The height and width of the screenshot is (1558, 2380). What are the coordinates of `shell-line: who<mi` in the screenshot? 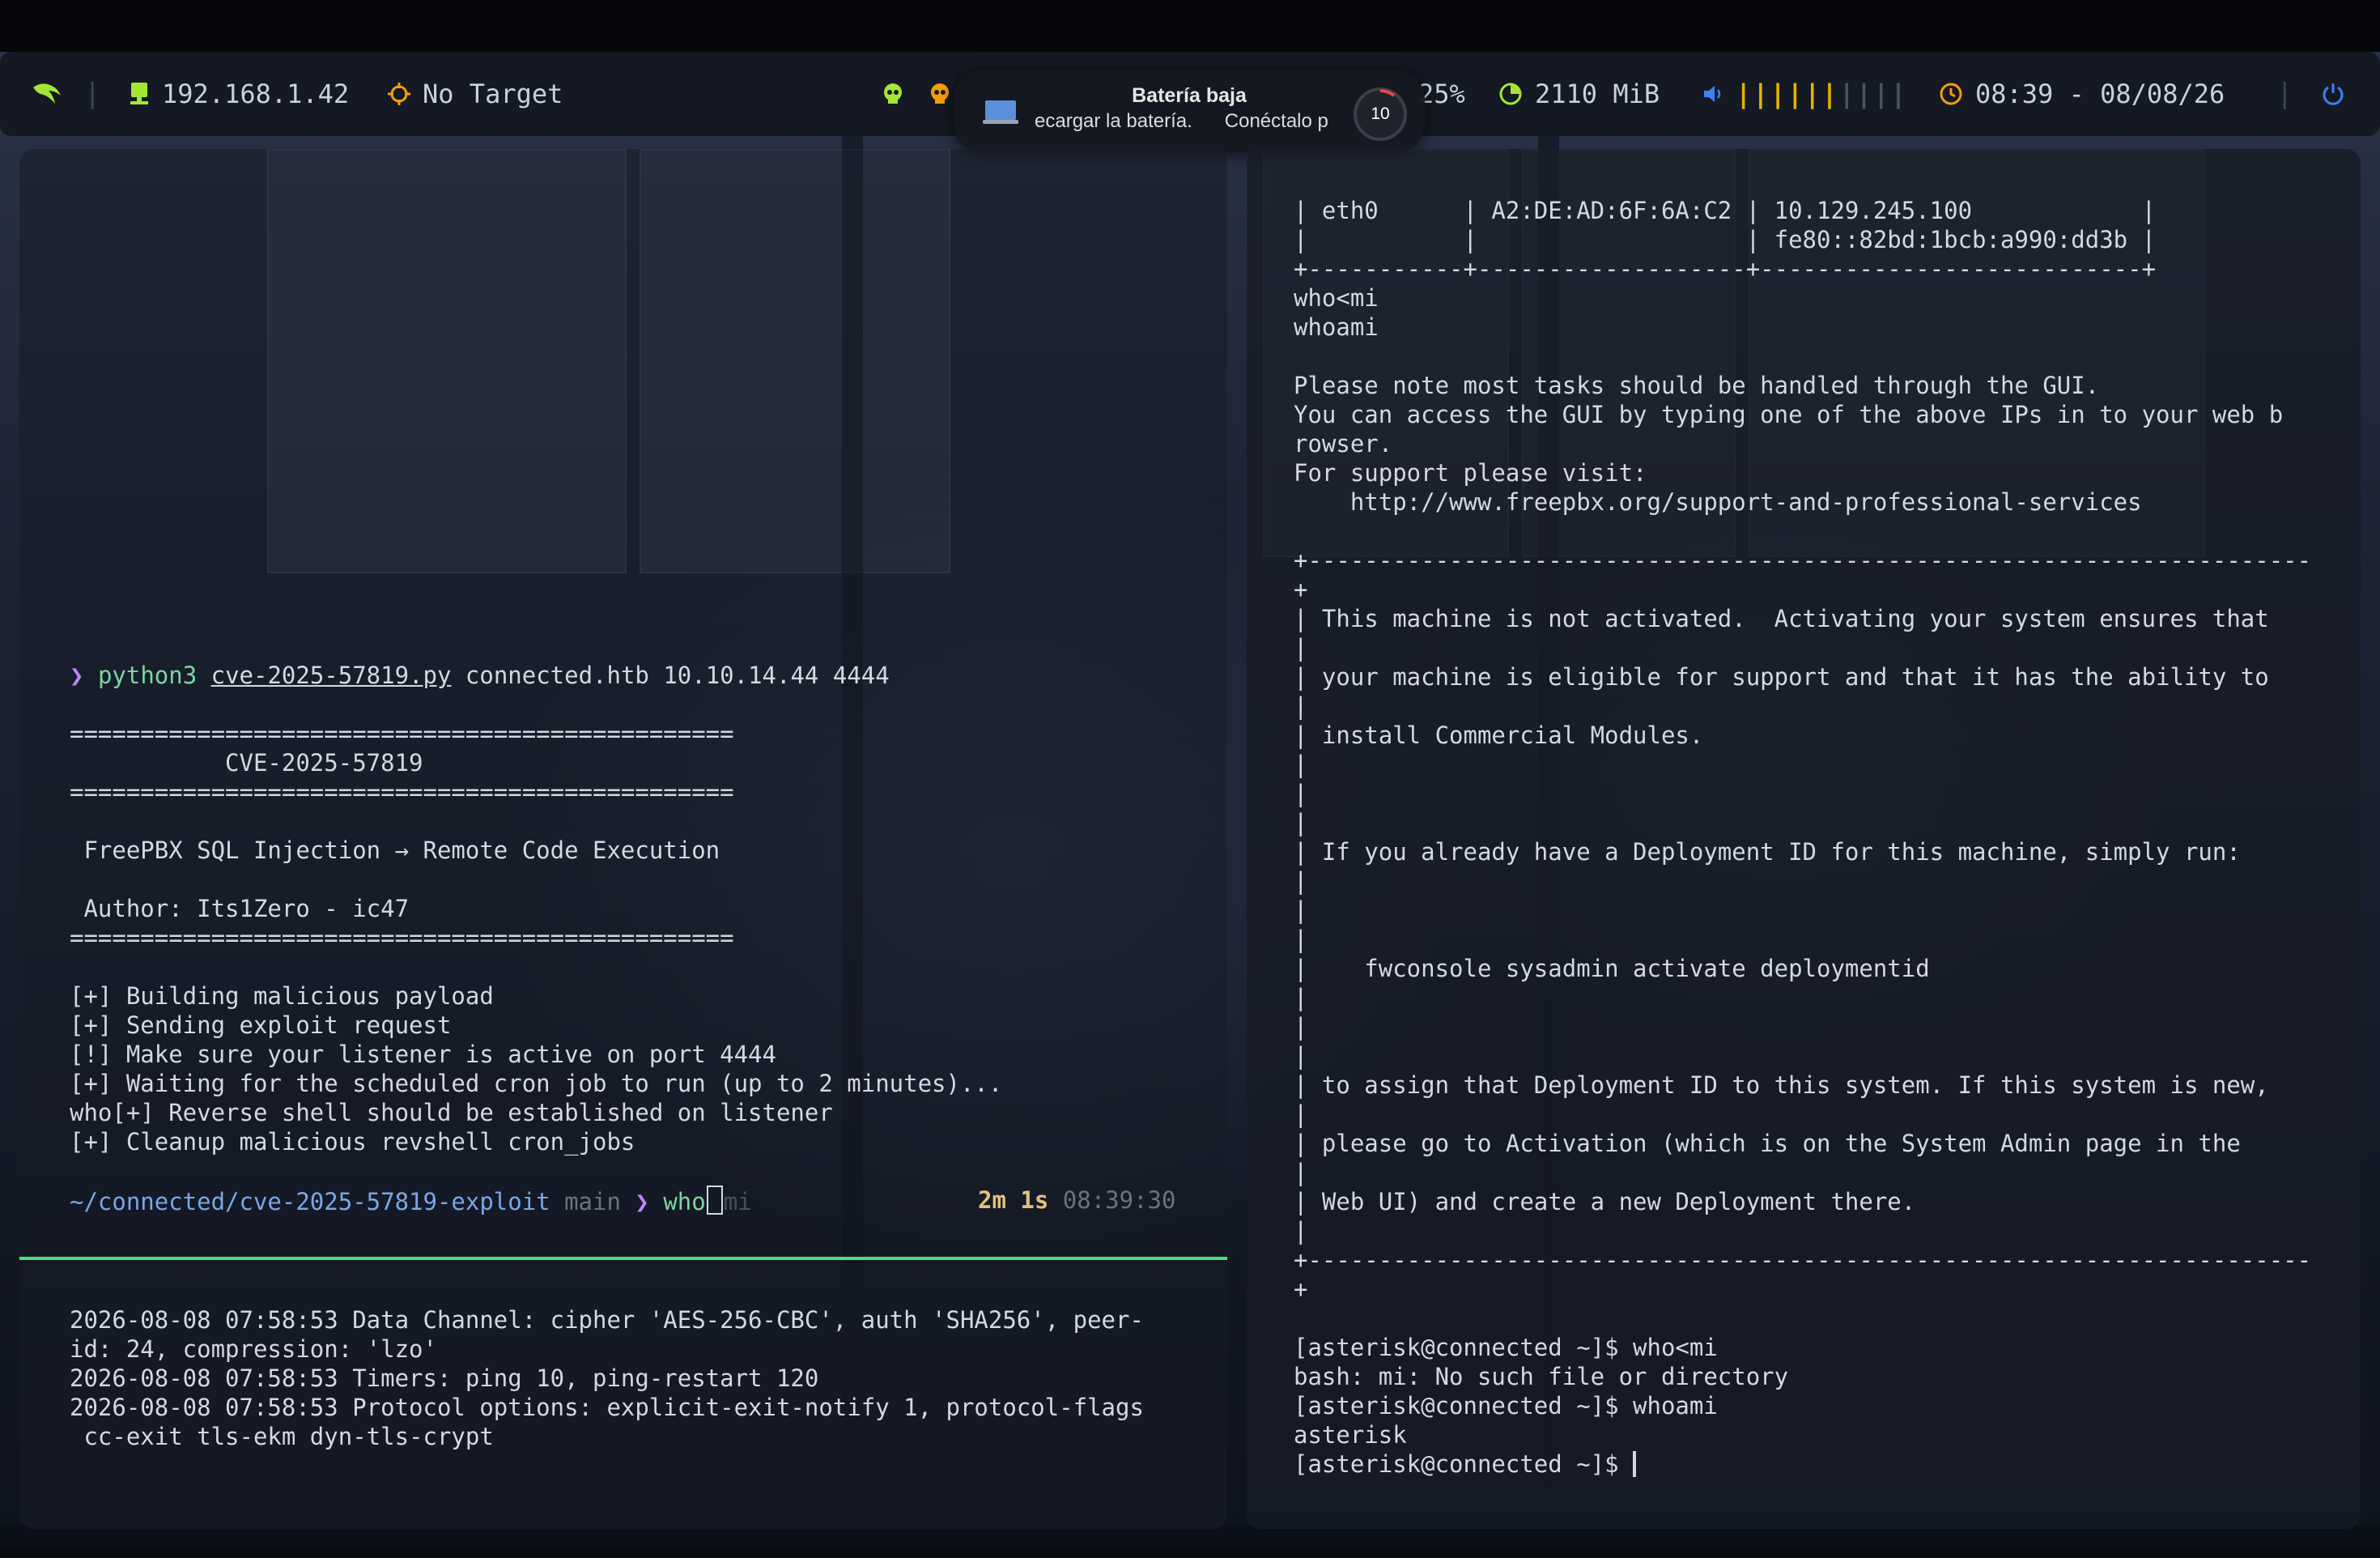 It's located at (1336, 298).